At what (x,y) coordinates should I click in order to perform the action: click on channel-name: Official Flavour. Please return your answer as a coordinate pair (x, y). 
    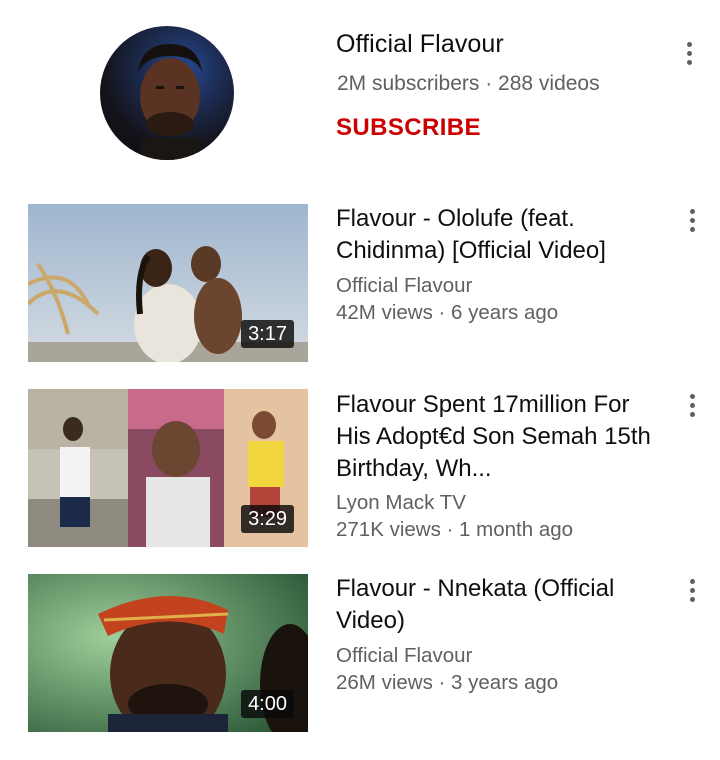
    Looking at the image, I should click on (420, 44).